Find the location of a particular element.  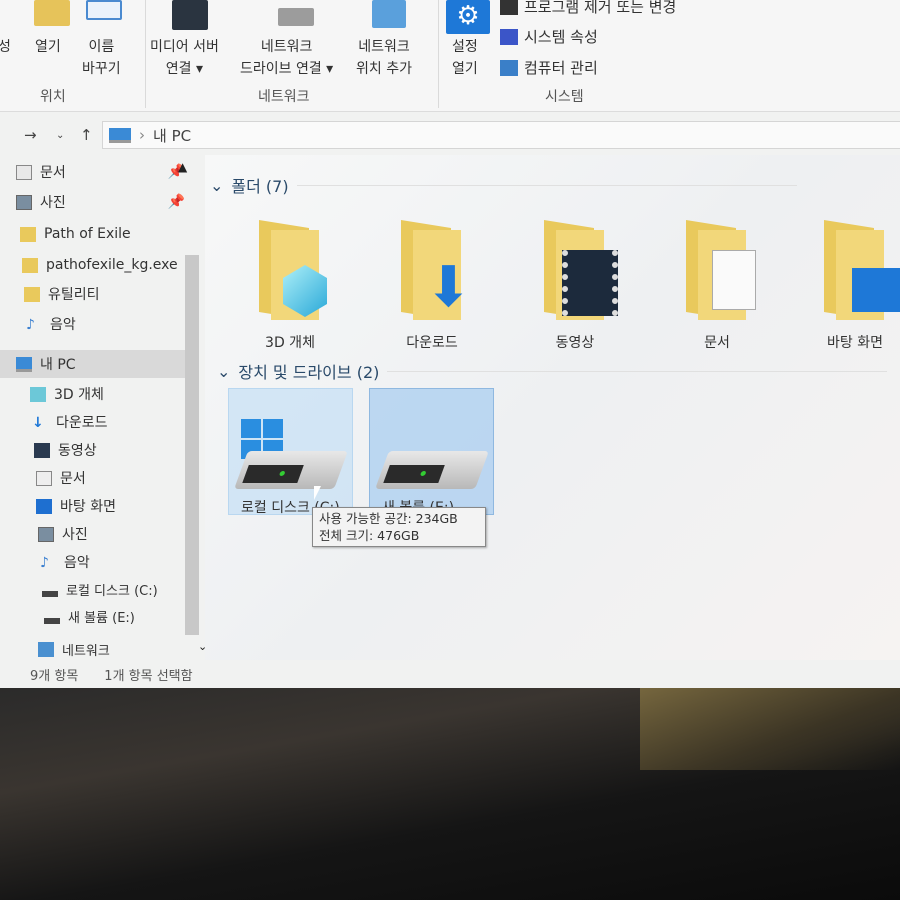

status-selected-count: 1개 항목 선택함 is located at coordinates (148, 676).